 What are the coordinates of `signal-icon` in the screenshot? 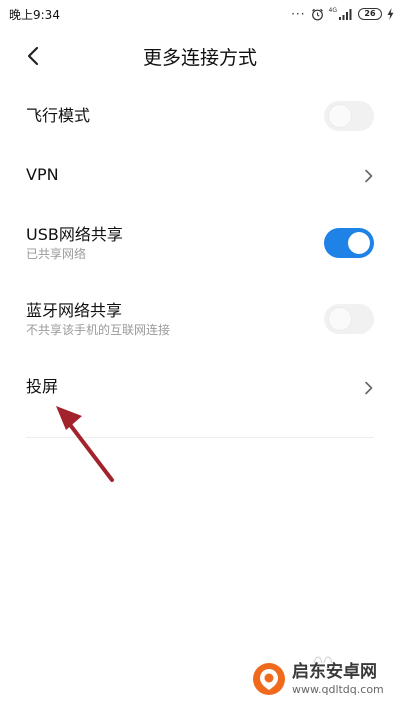 It's located at (346, 14).